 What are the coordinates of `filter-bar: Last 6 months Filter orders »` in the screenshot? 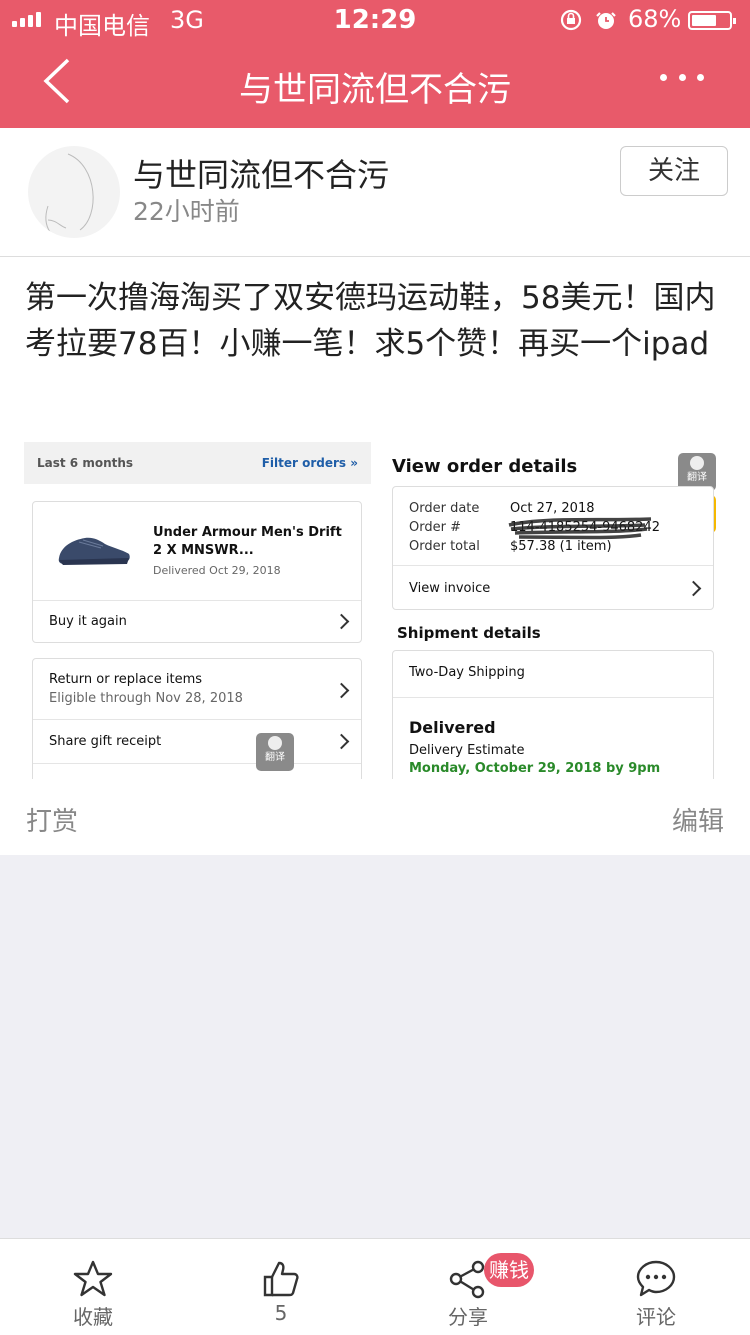 It's located at (197, 463).